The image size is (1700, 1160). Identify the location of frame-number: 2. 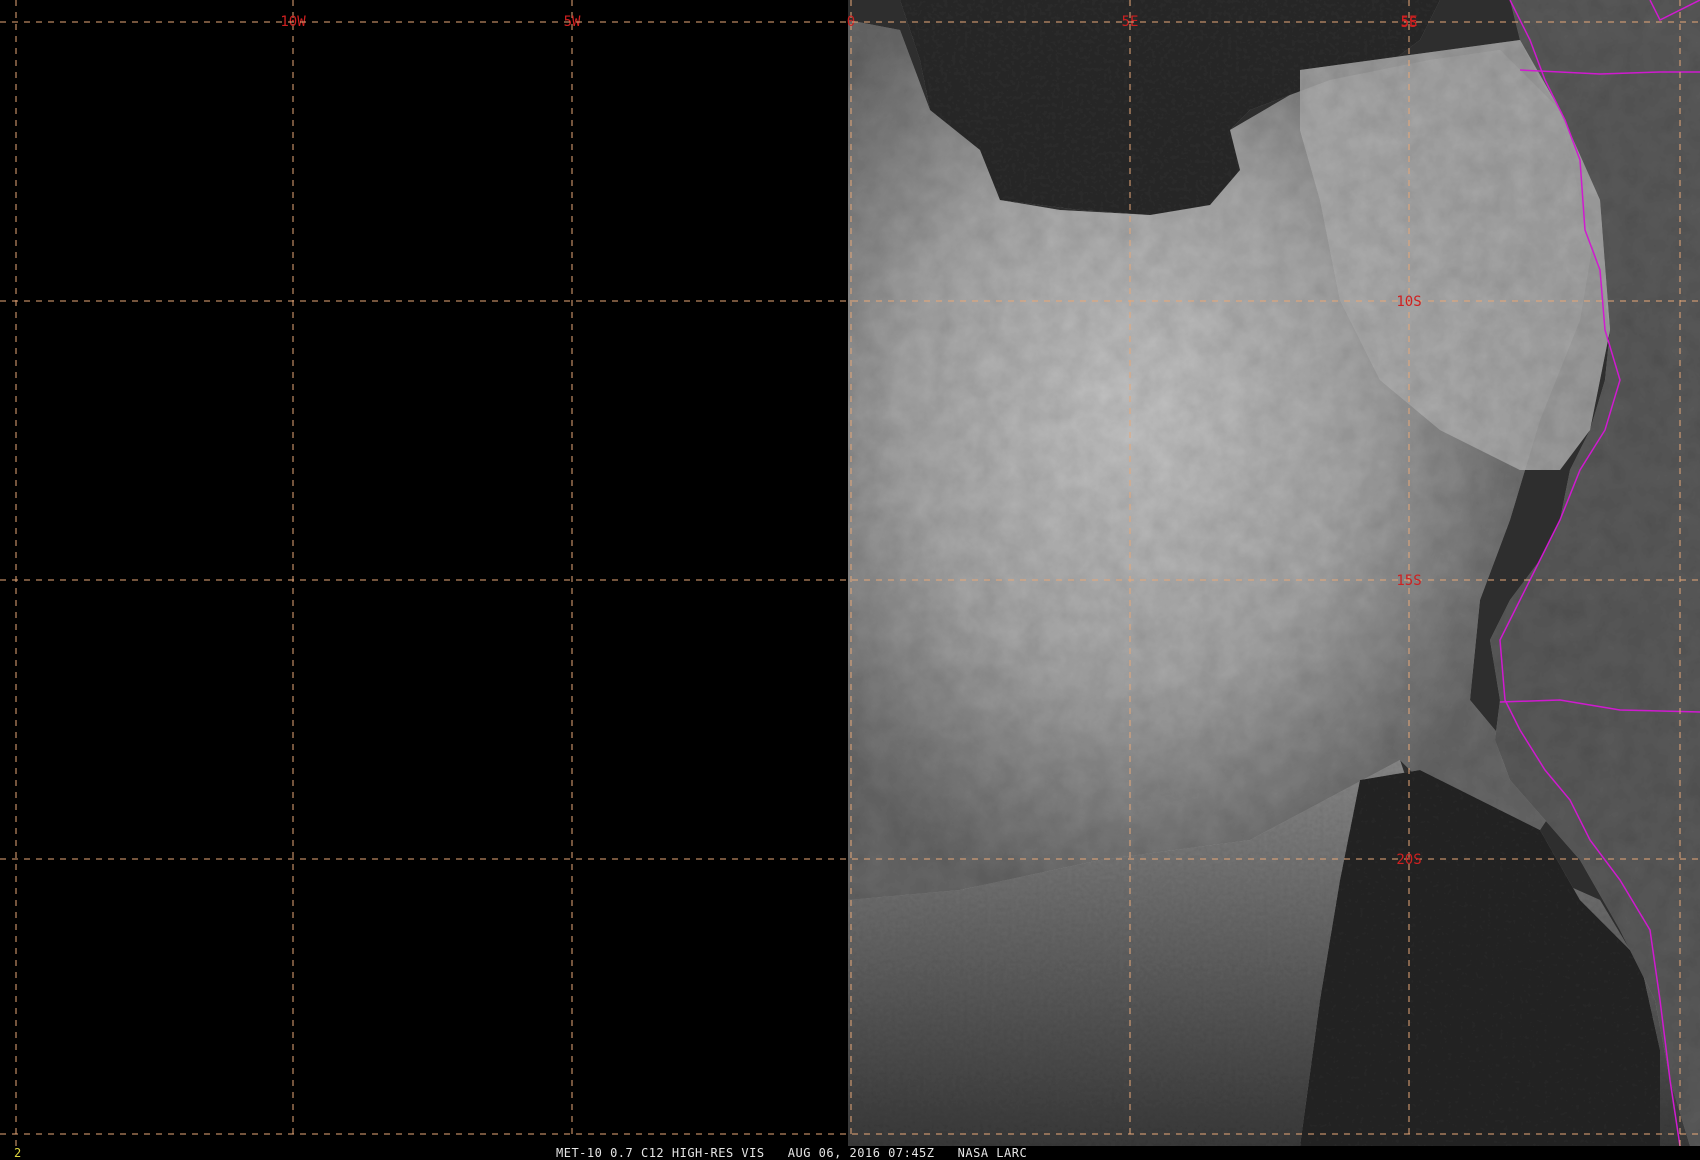
(18, 1153).